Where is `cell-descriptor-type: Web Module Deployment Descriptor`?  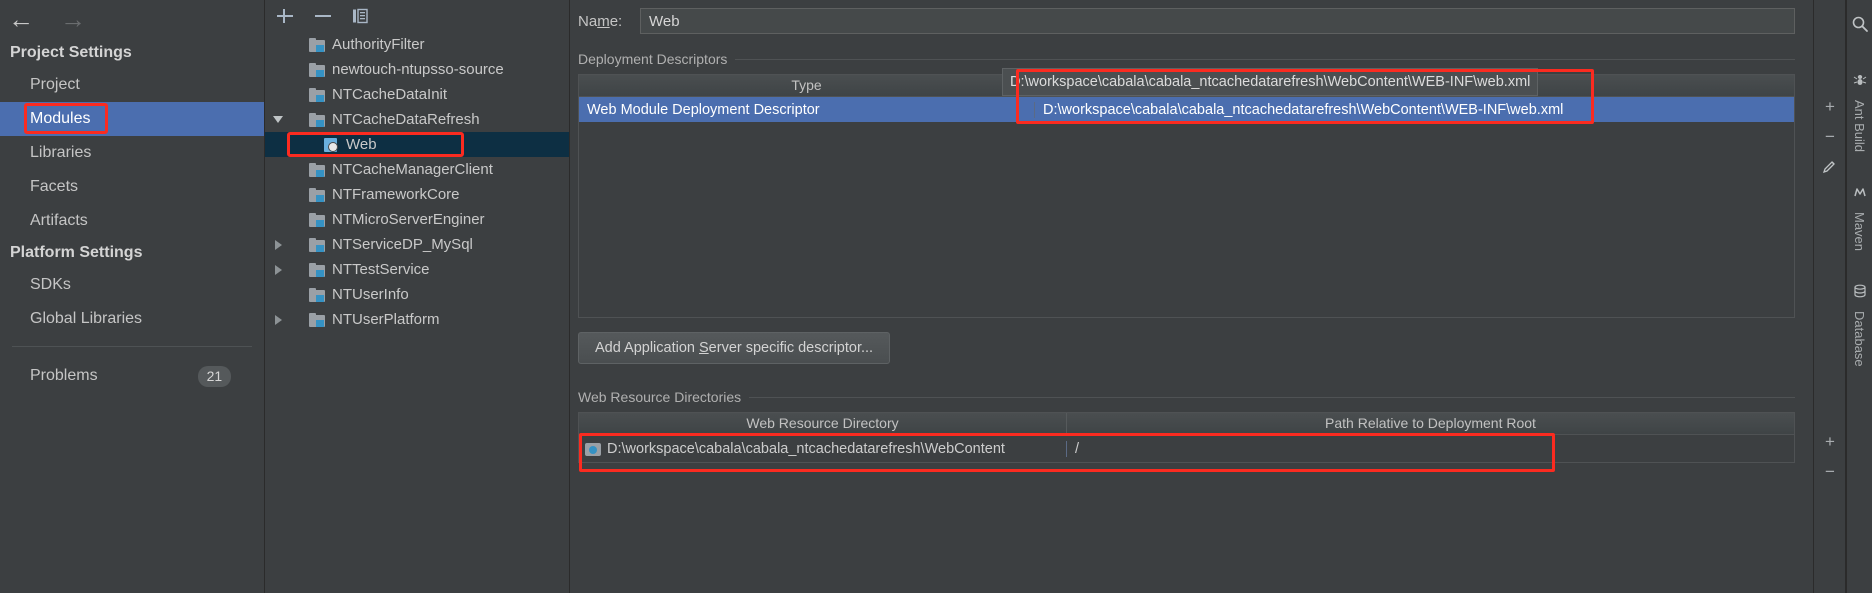 cell-descriptor-type: Web Module Deployment Descriptor is located at coordinates (703, 109).